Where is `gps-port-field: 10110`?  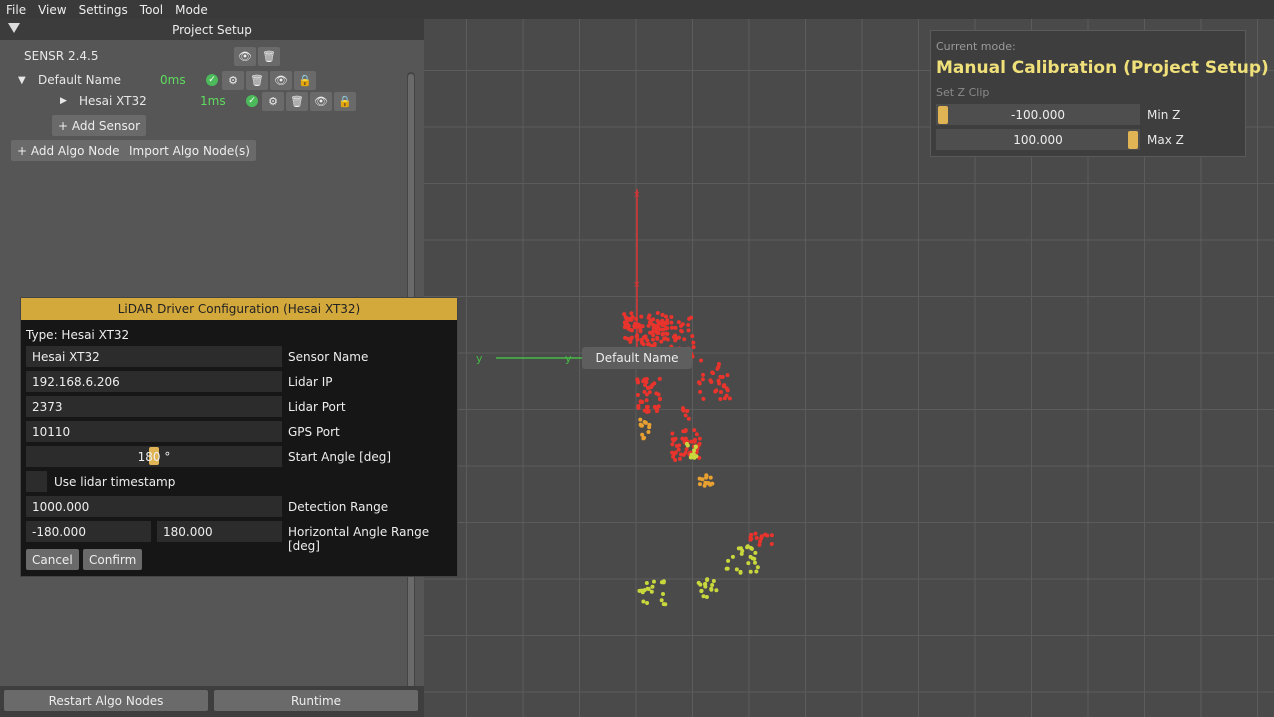
gps-port-field: 10110 is located at coordinates (154, 431).